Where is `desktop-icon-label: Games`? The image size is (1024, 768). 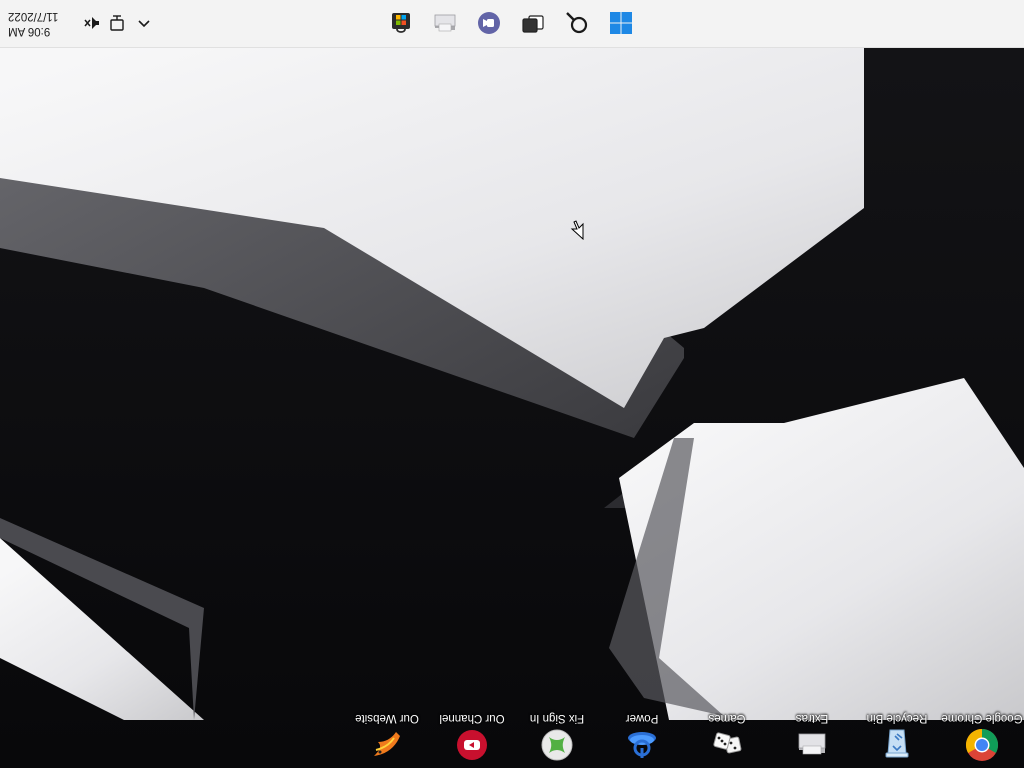
desktop-icon-label: Games is located at coordinates (727, 718).